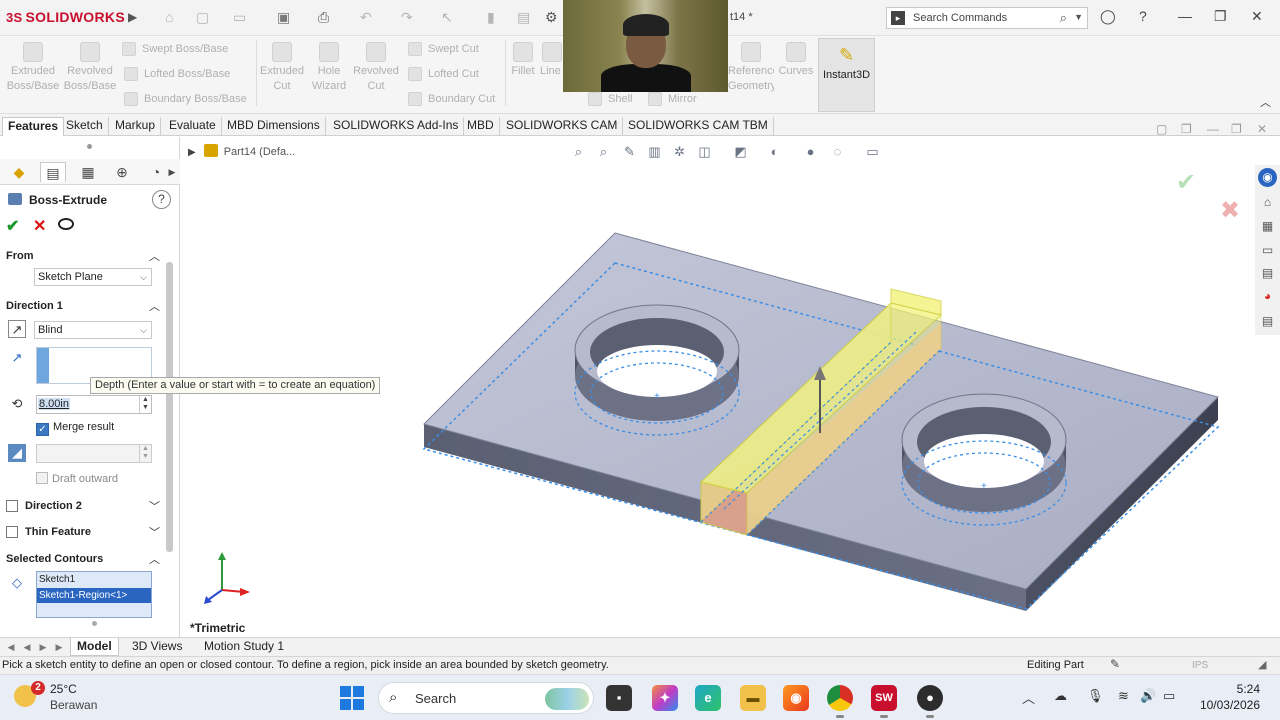 This screenshot has width=1280, height=720. What do you see at coordinates (90, 68) in the screenshot?
I see `revolved-boss-button: Revolved Boss/Base` at bounding box center [90, 68].